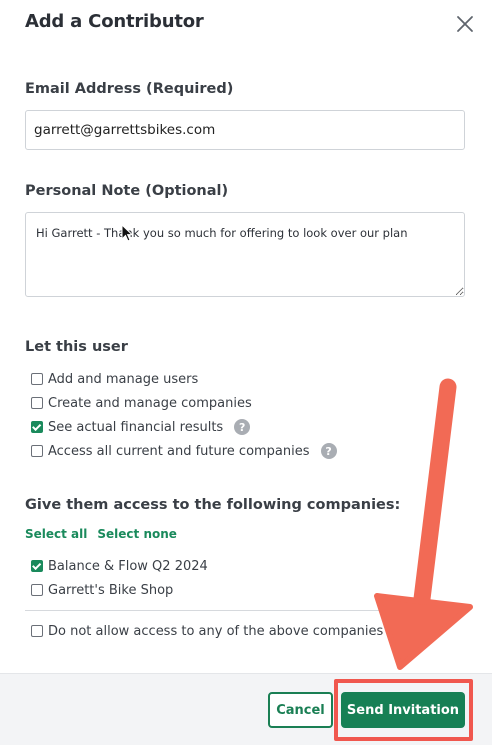  I want to click on permission-add-users: Add and manage users, so click(114, 379).